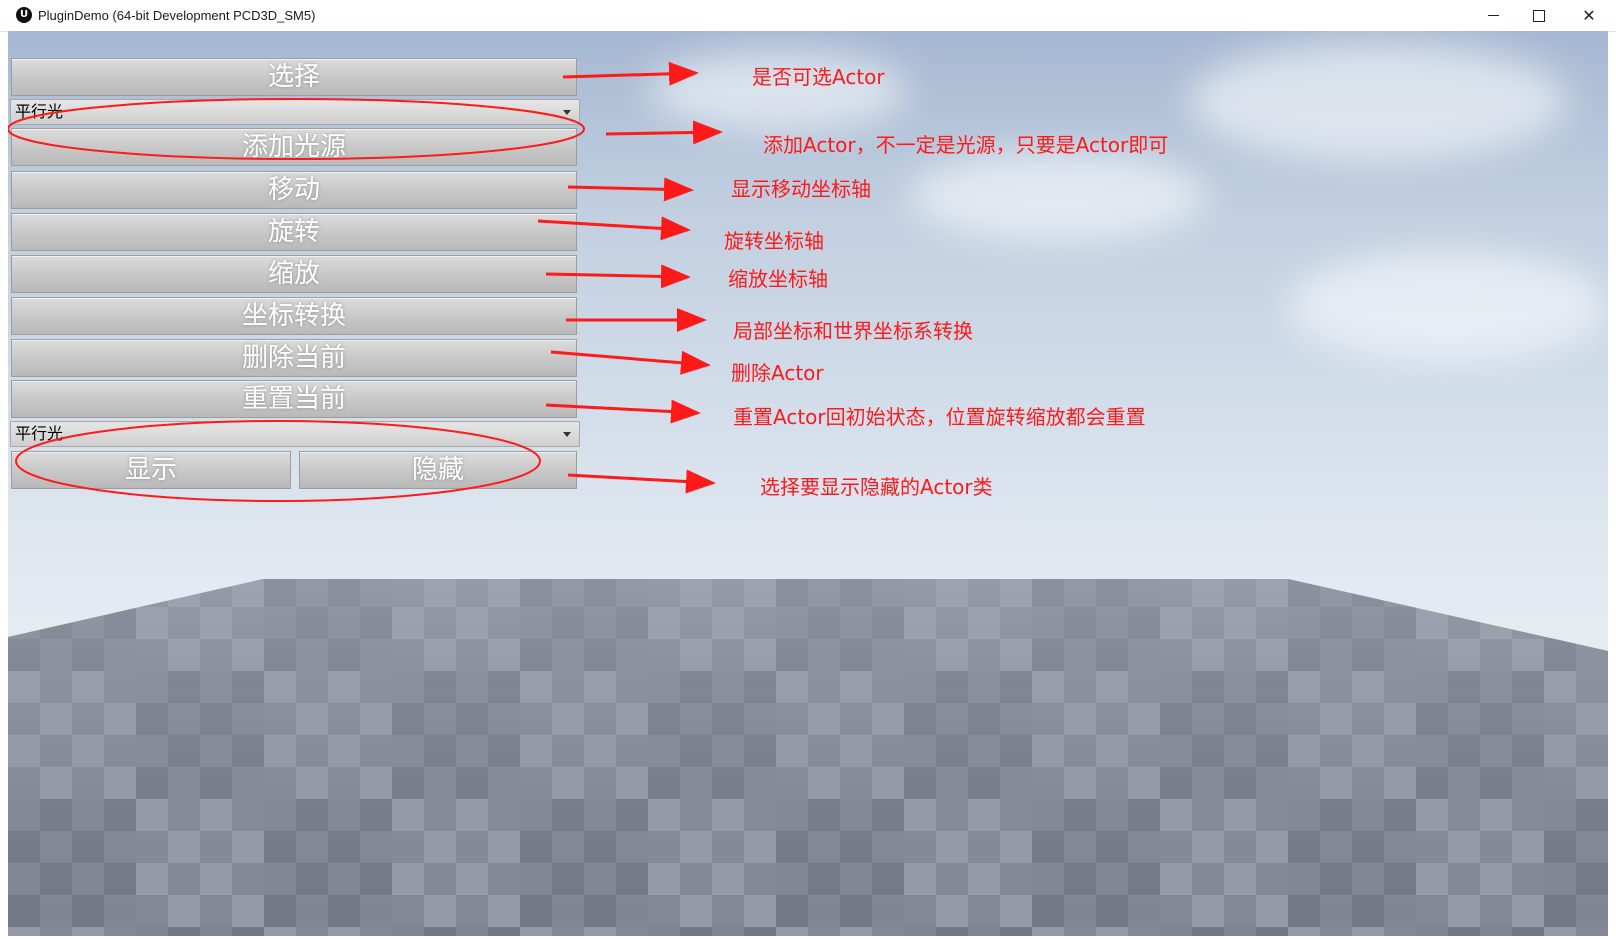 Image resolution: width=1616 pixels, height=939 pixels. What do you see at coordinates (24, 15) in the screenshot?
I see `unreal-logo-icon: U` at bounding box center [24, 15].